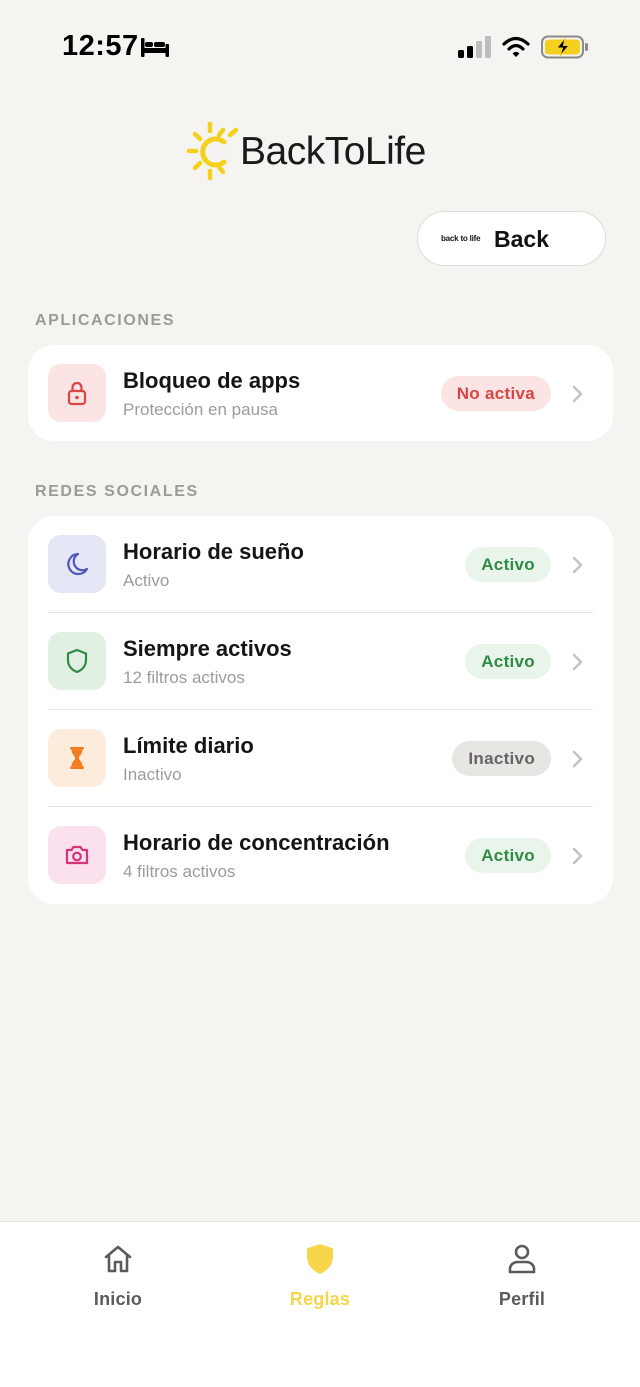  Describe the element at coordinates (184, 677) in the screenshot. I see `row-subtitle: 12 filtros activos` at that location.